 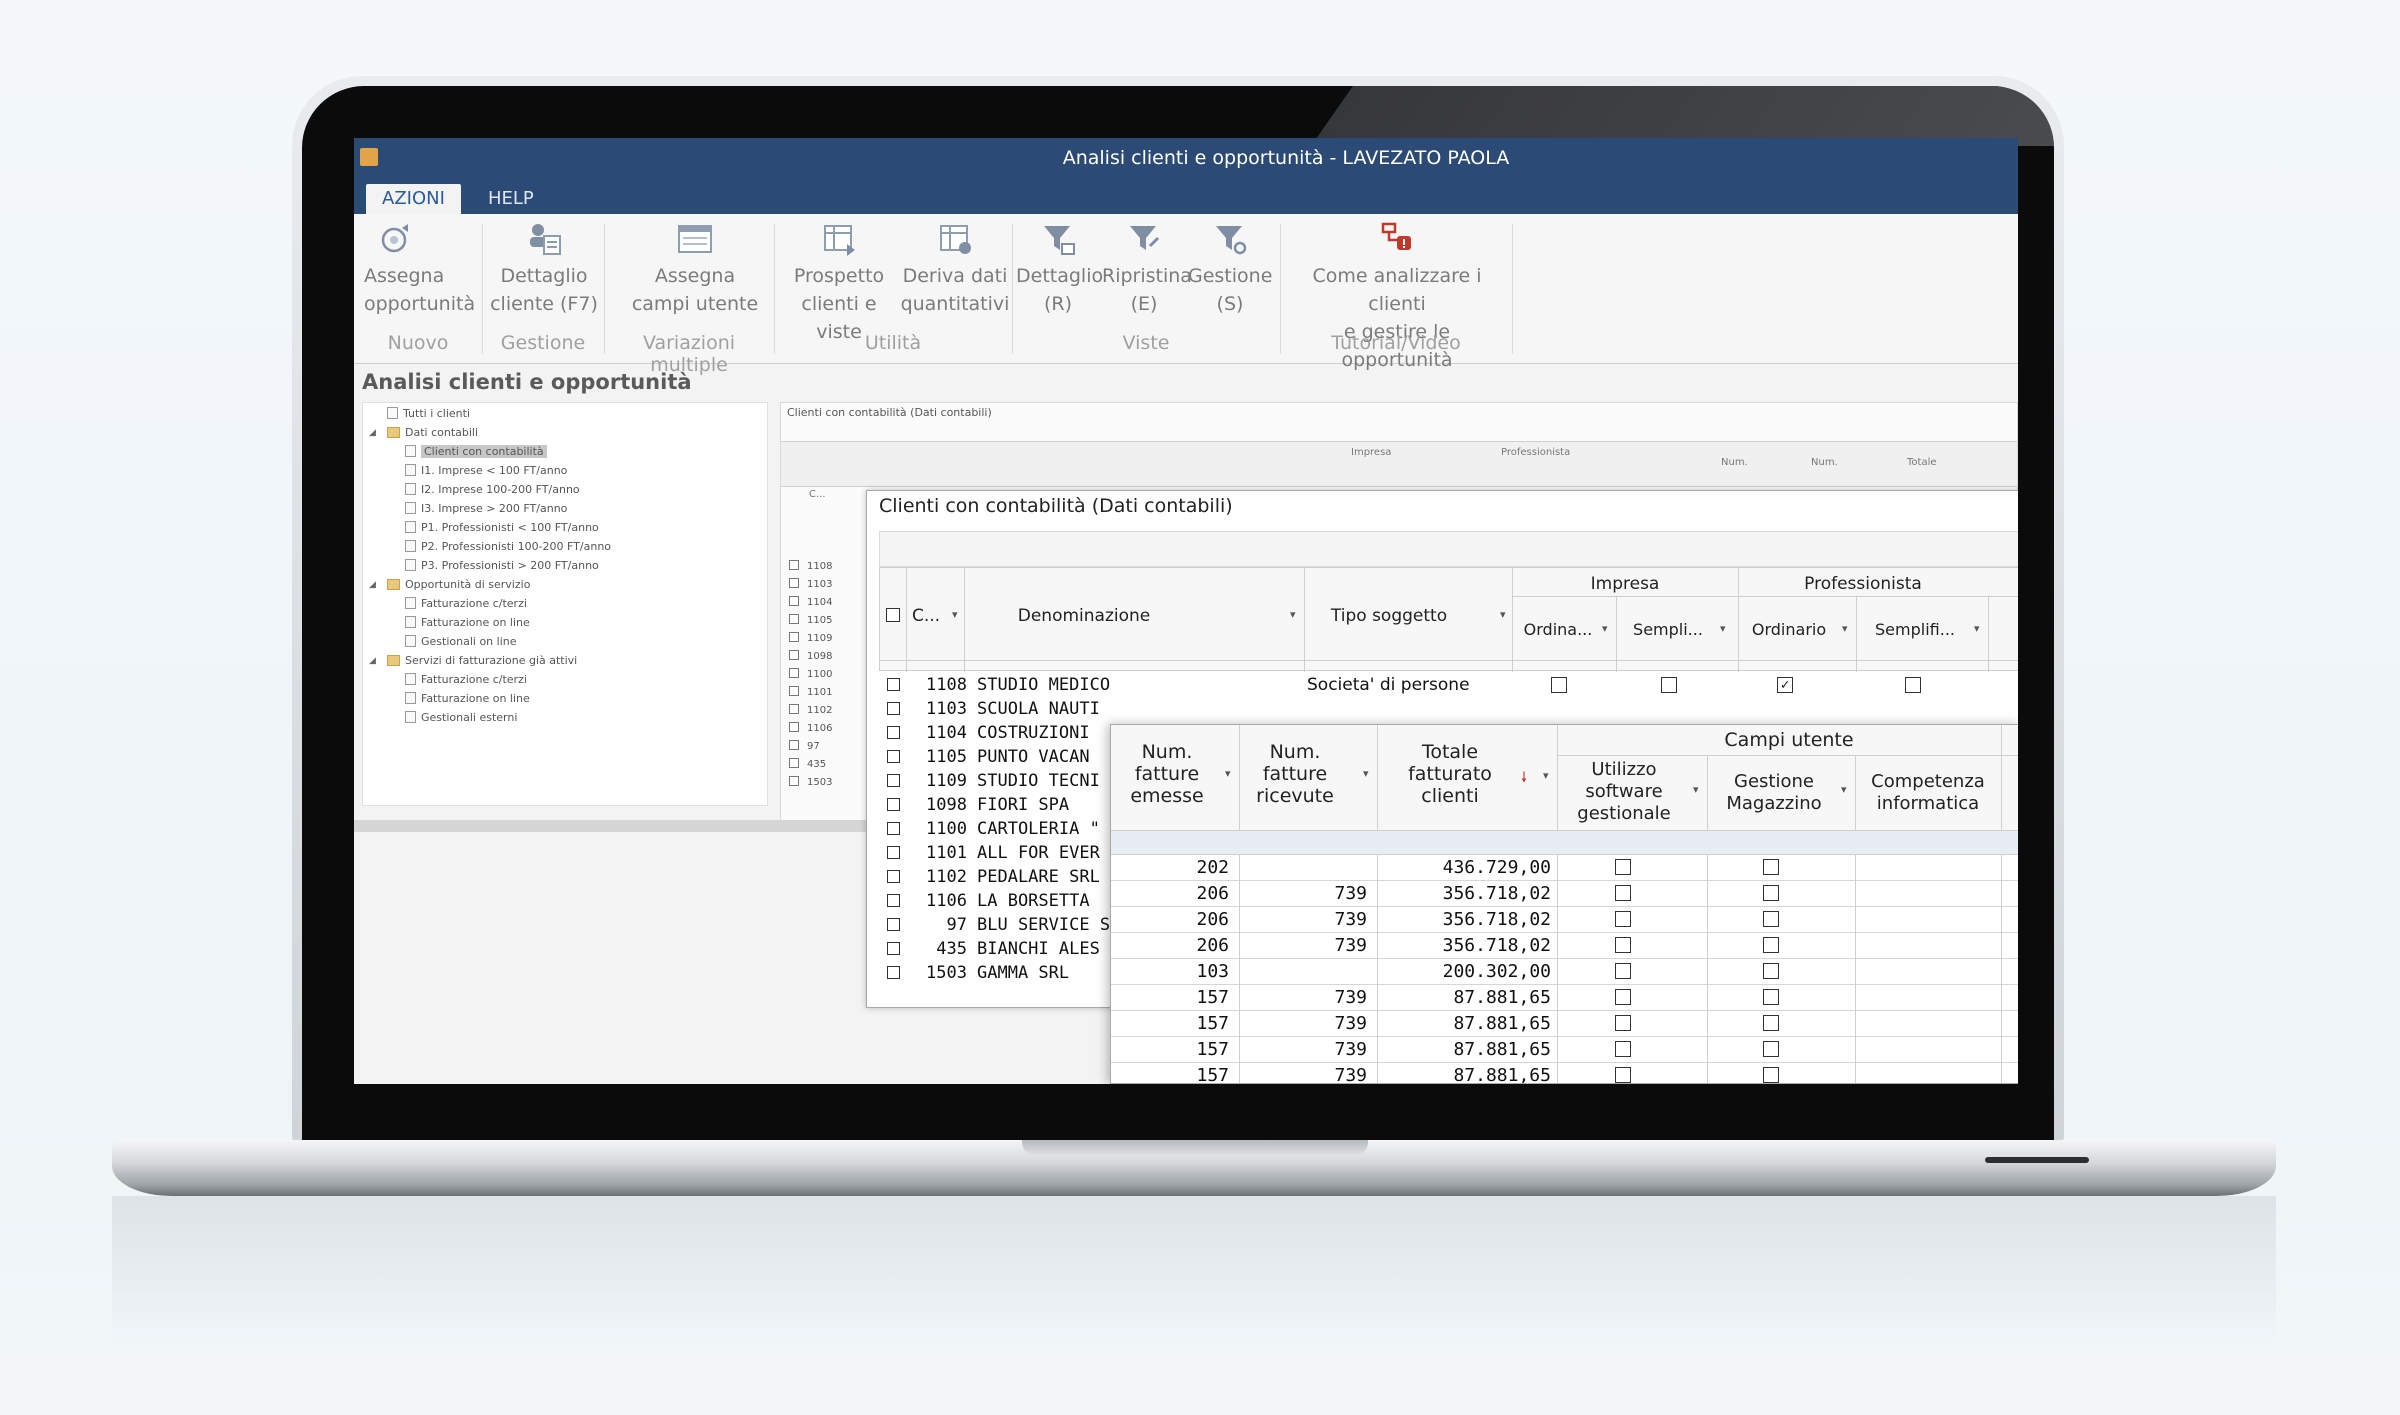 What do you see at coordinates (893, 615) in the screenshot?
I see `select-all-checkbox` at bounding box center [893, 615].